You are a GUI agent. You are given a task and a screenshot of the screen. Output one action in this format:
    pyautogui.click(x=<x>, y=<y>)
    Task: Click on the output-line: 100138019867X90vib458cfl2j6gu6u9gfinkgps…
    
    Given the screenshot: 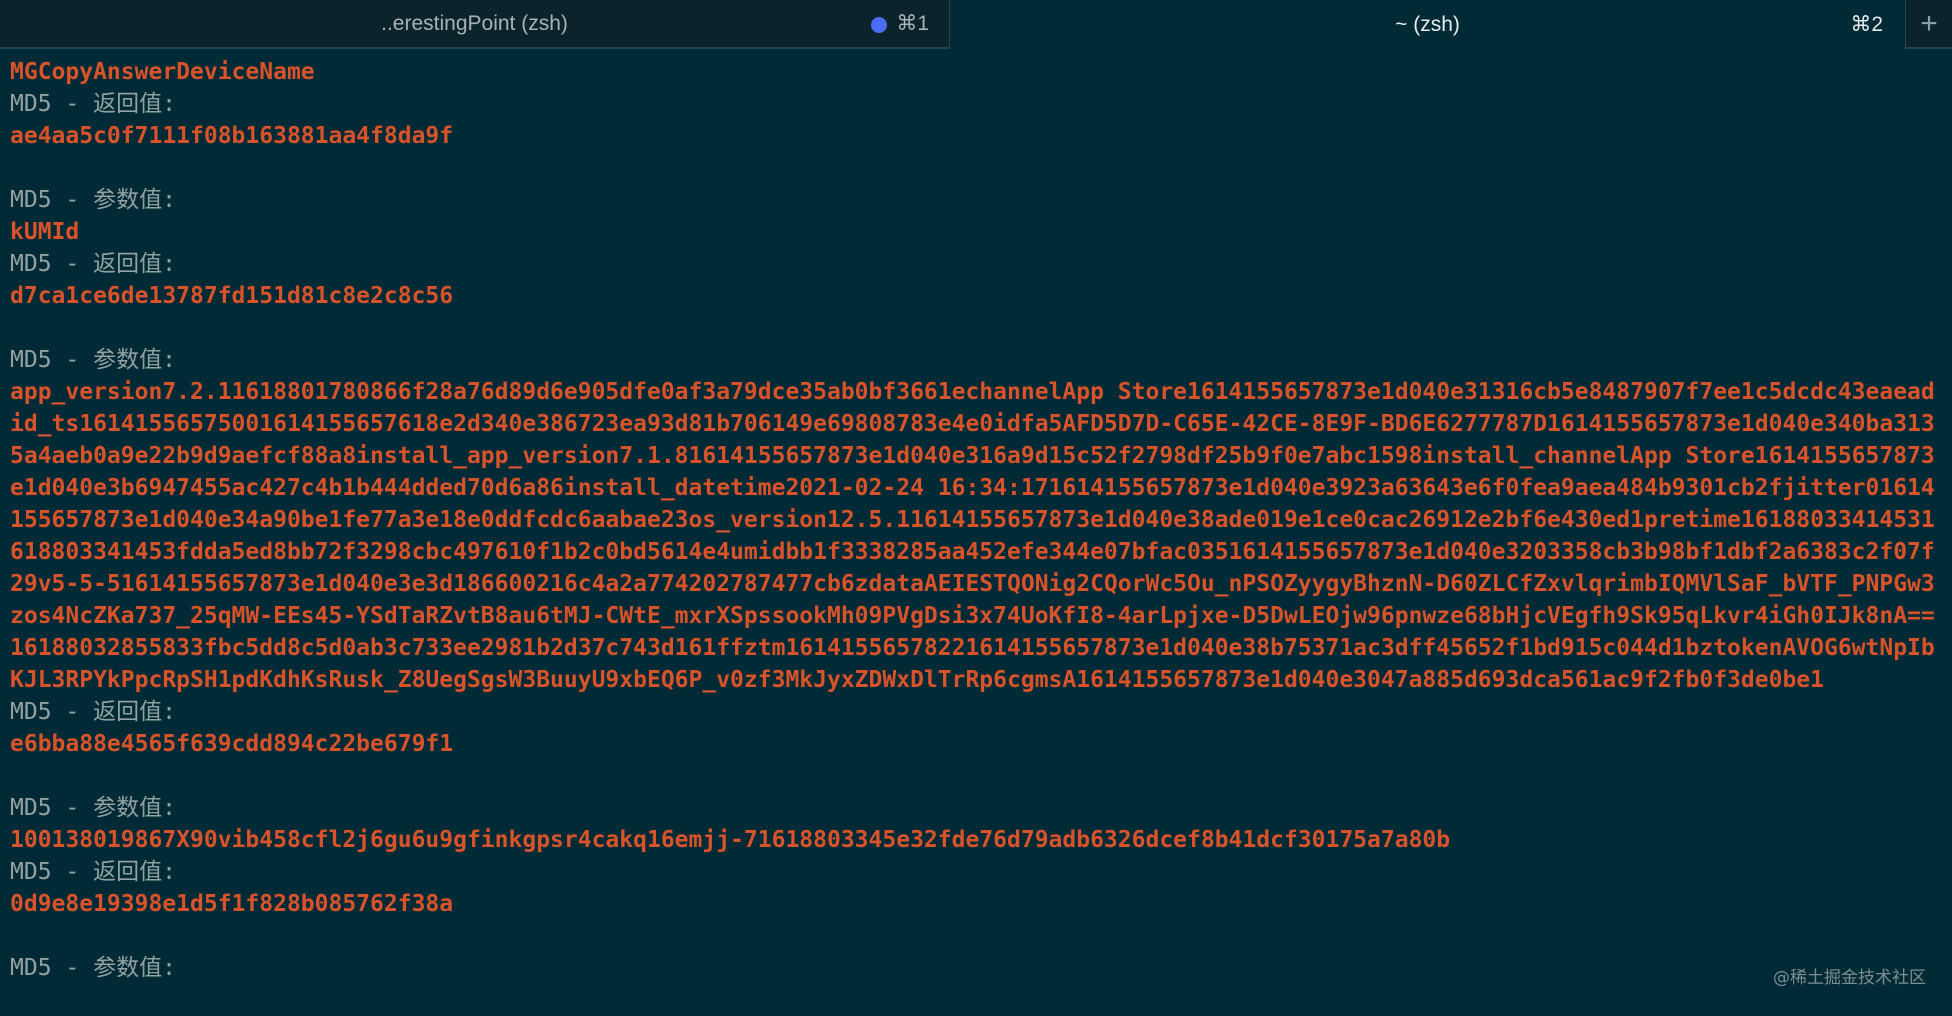 What is the action you would take?
    pyautogui.click(x=730, y=840)
    